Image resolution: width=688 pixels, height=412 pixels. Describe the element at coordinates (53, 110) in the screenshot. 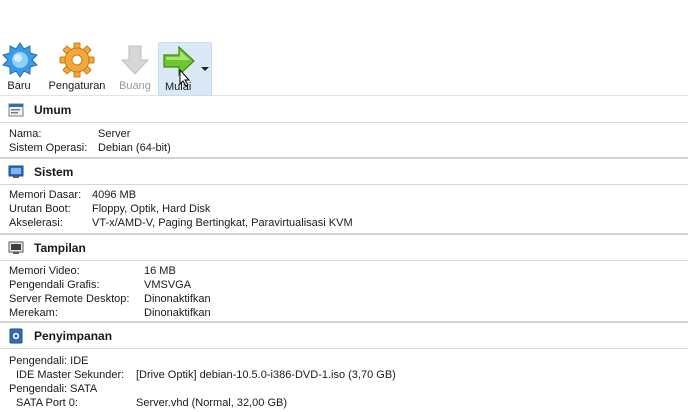

I see `general-section-title: Umum` at that location.